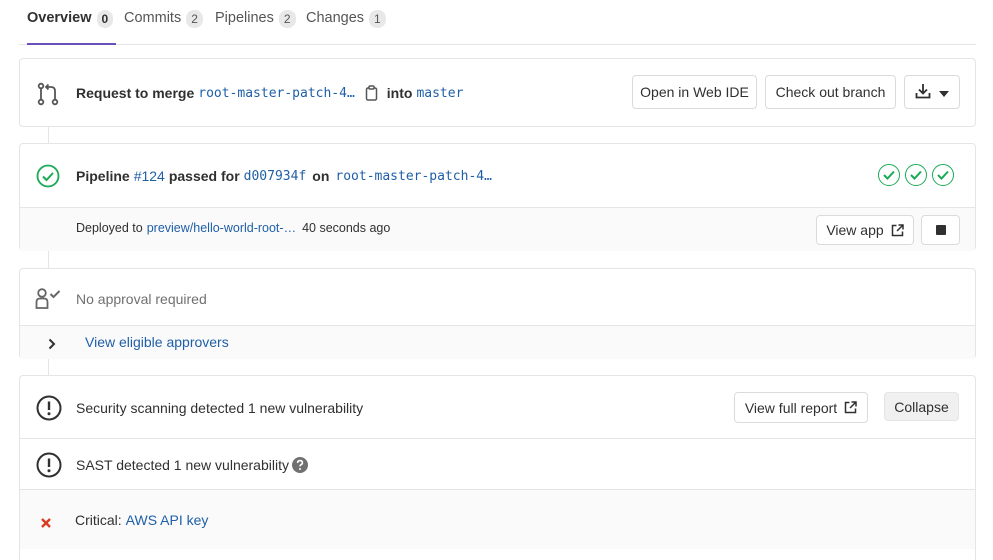 Image resolution: width=993 pixels, height=560 pixels. What do you see at coordinates (694, 92) in the screenshot?
I see `open-web-ide-button: Open in Web IDE` at bounding box center [694, 92].